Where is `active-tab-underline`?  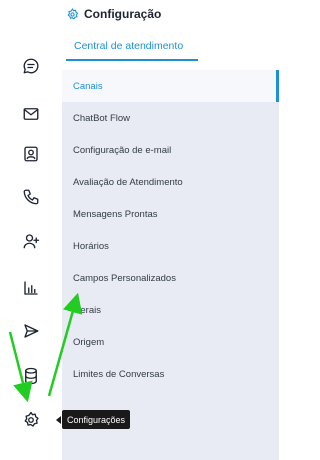
active-tab-underline is located at coordinates (132, 60).